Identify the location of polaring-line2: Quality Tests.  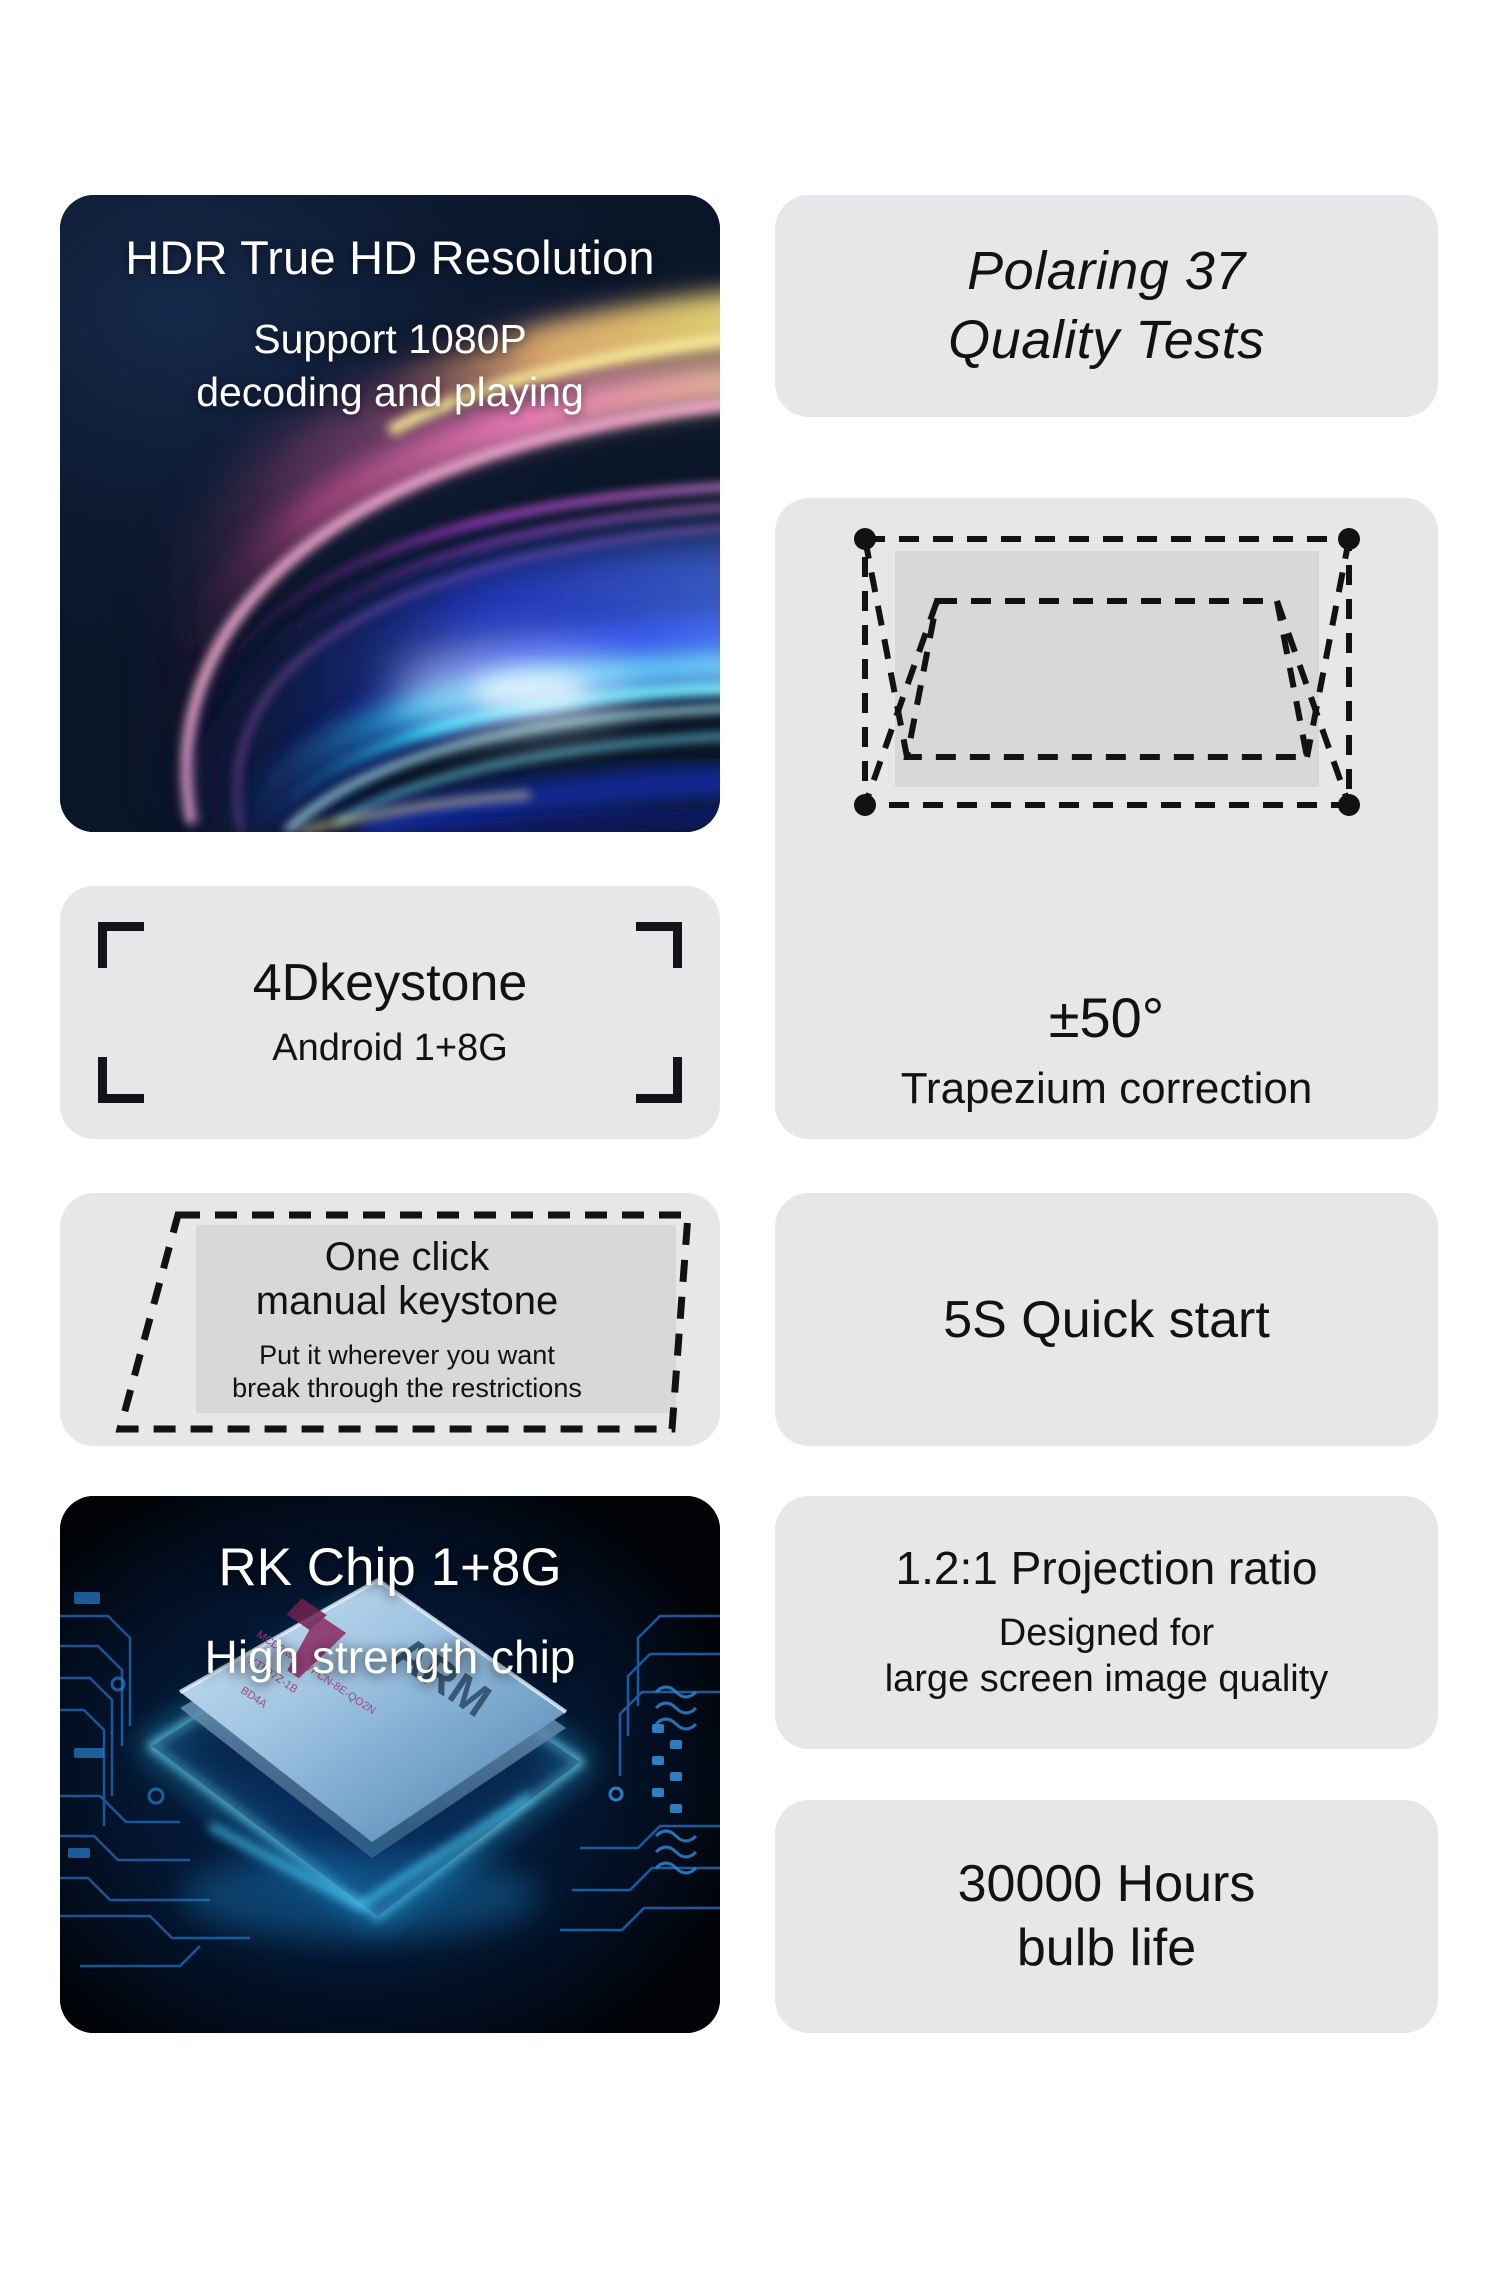
(1106, 340).